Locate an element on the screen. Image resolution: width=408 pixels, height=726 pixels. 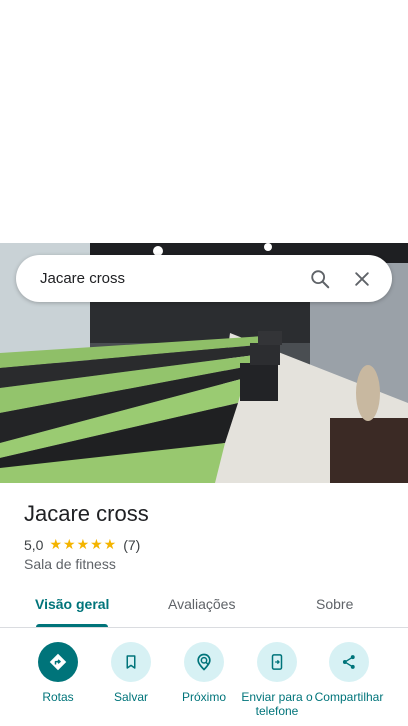
search-icon is located at coordinates (320, 279).